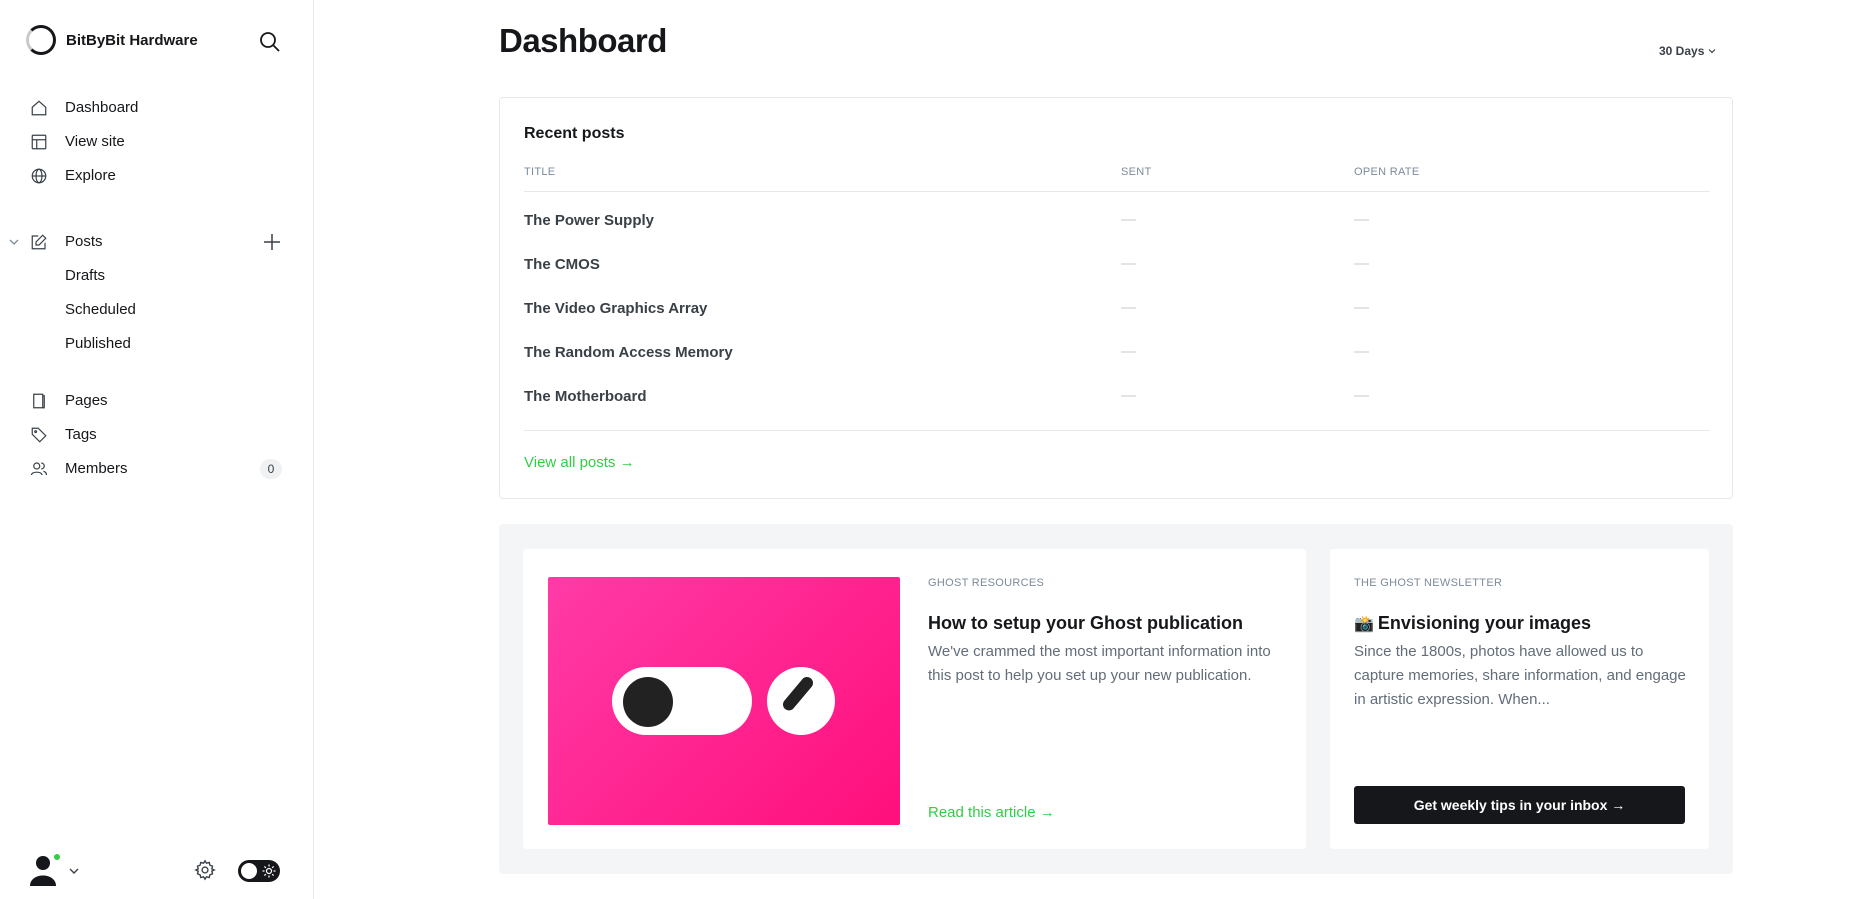 The height and width of the screenshot is (899, 1863). Describe the element at coordinates (96, 468) in the screenshot. I see `nav-label: Members` at that location.